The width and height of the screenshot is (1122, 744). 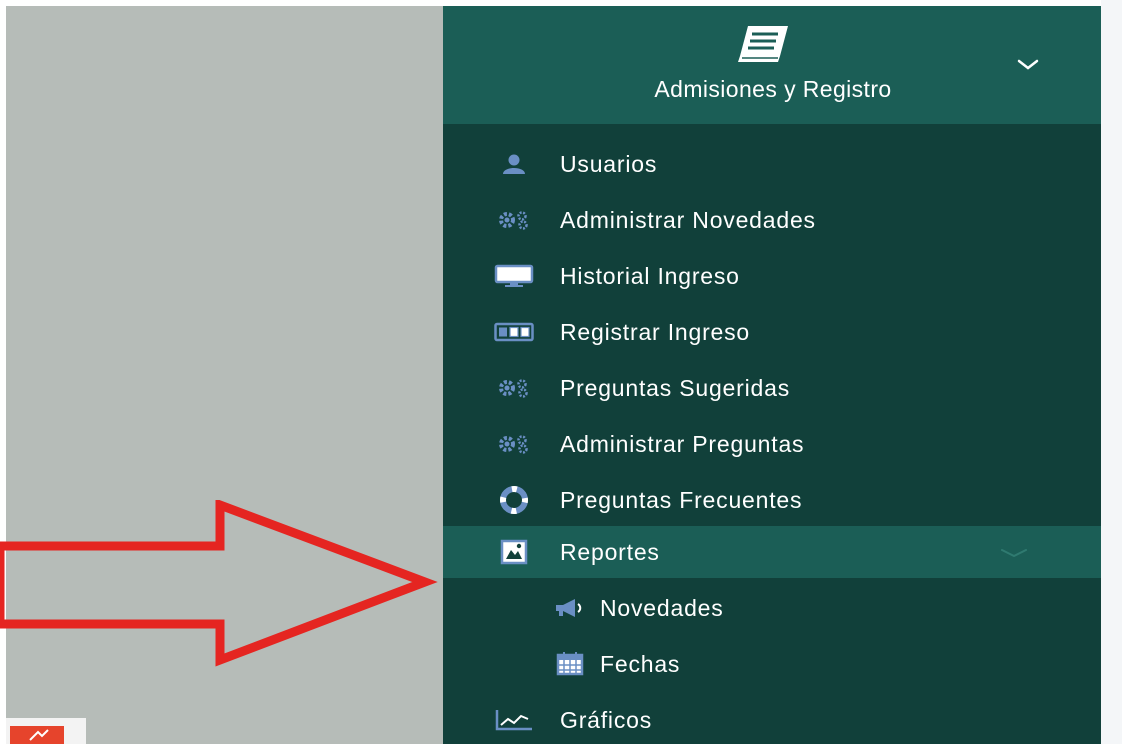 I want to click on pdf-thumbnail, so click(x=46, y=731).